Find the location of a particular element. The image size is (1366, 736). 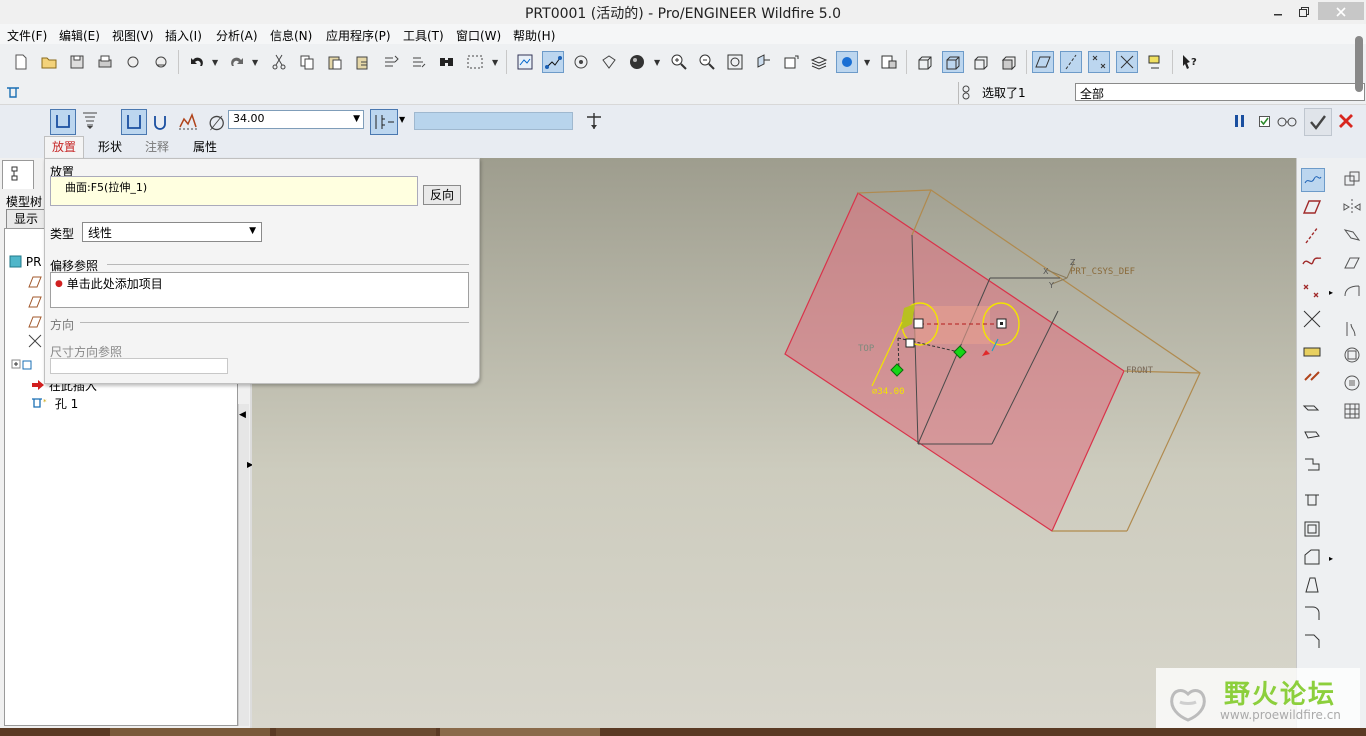

copy-icon is located at coordinates (307, 62).